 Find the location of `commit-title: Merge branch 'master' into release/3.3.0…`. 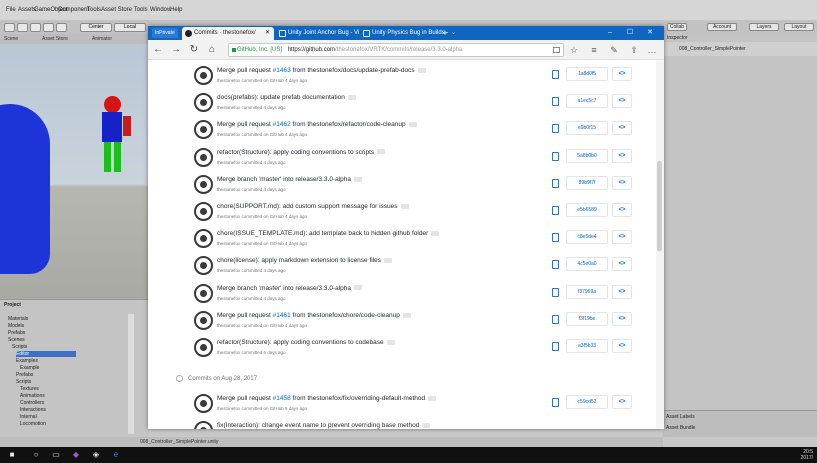

commit-title: Merge branch 'master' into release/3.3.0… is located at coordinates (284, 179).